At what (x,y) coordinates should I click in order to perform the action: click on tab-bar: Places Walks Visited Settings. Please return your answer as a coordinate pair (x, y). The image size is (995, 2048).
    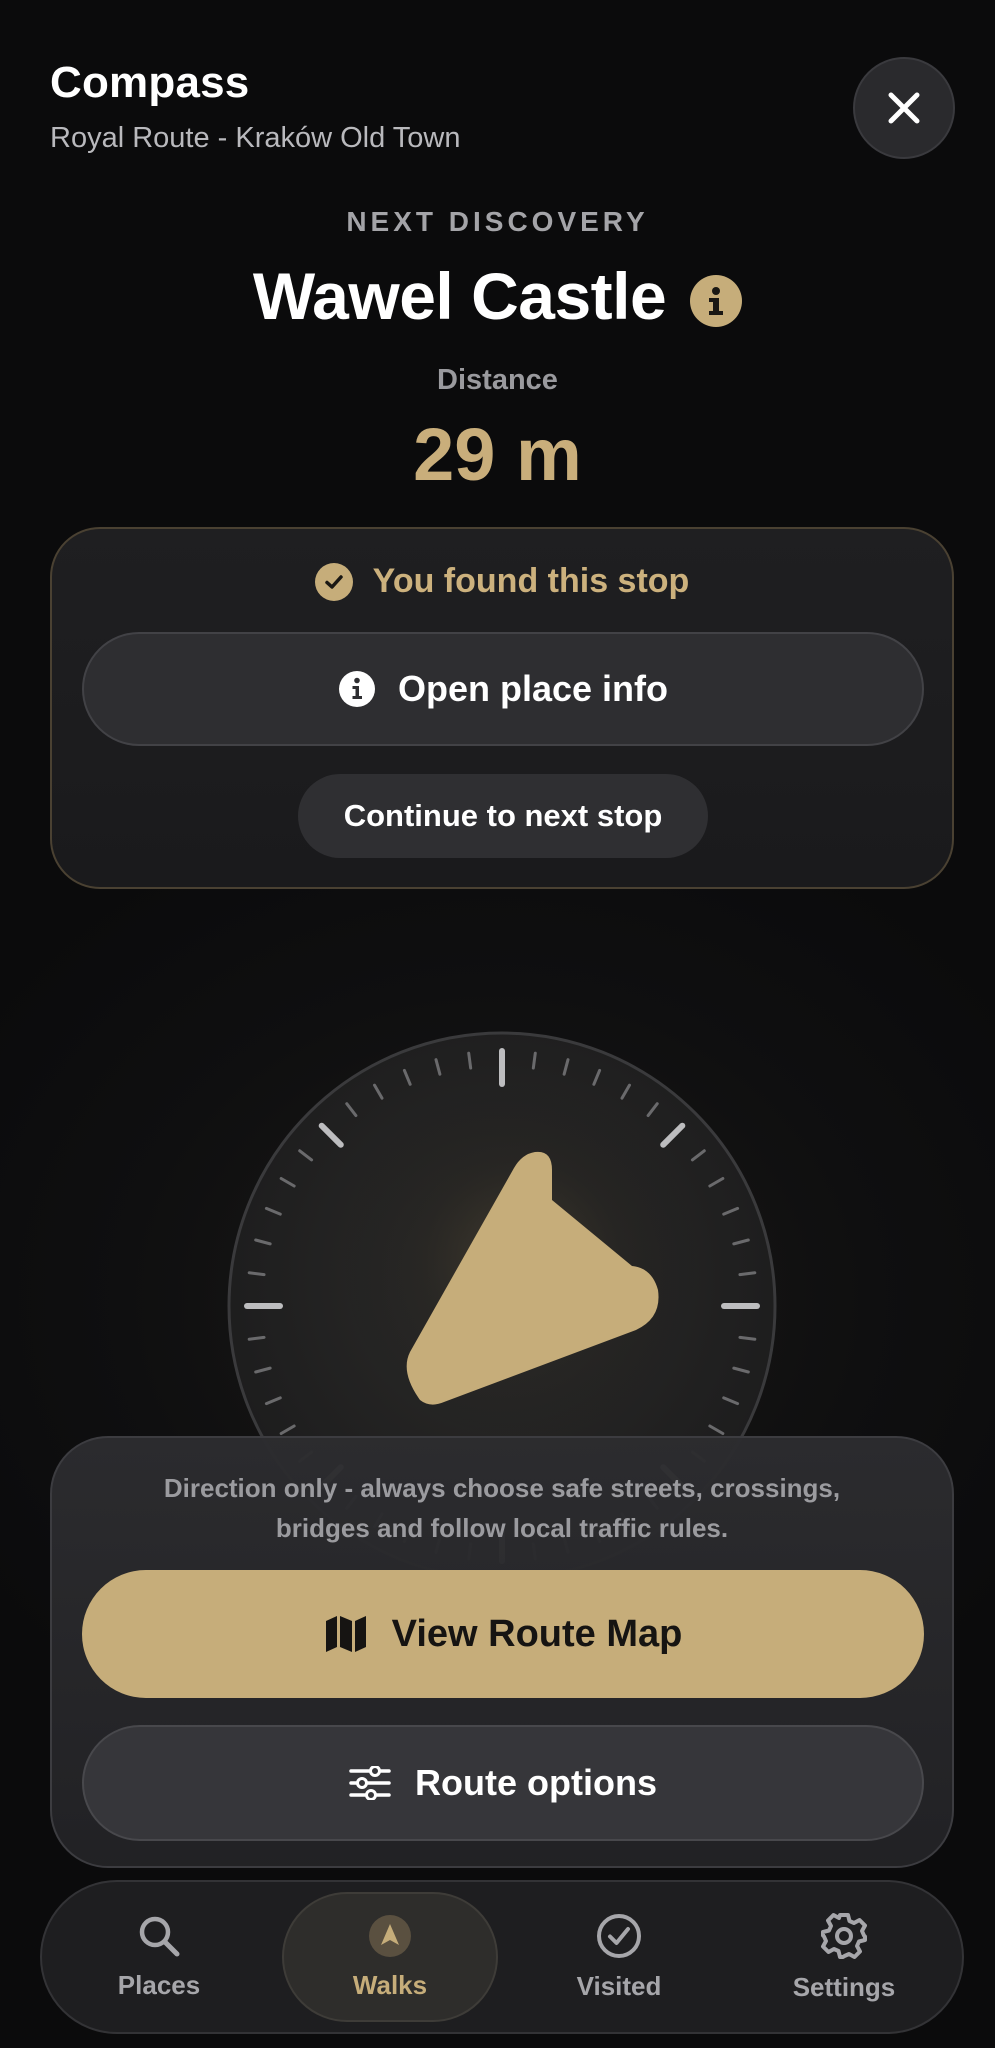
    Looking at the image, I should click on (502, 1957).